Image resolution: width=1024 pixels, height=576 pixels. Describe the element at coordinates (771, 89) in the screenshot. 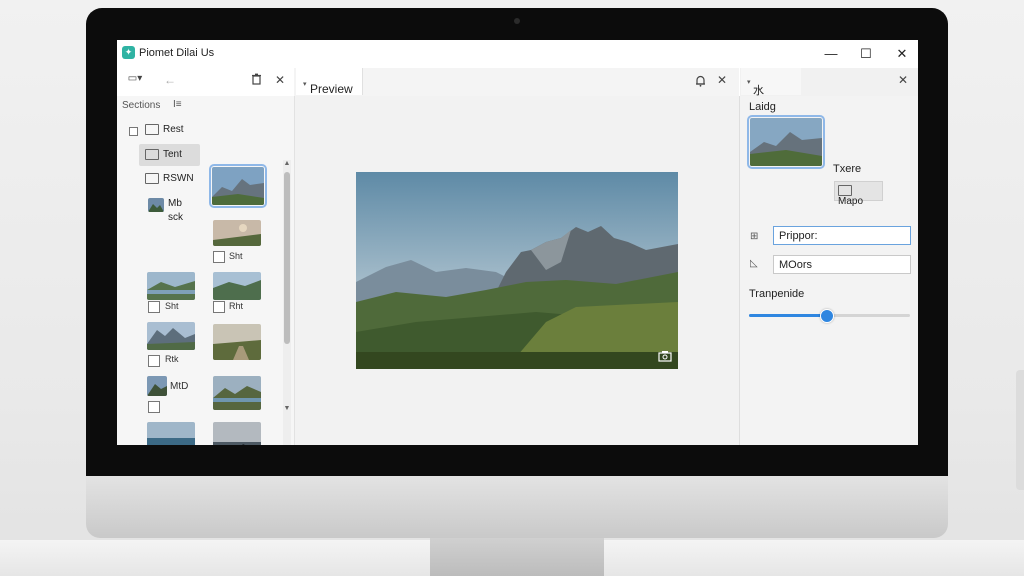

I see `tab-properties: 水DEP ▾` at that location.